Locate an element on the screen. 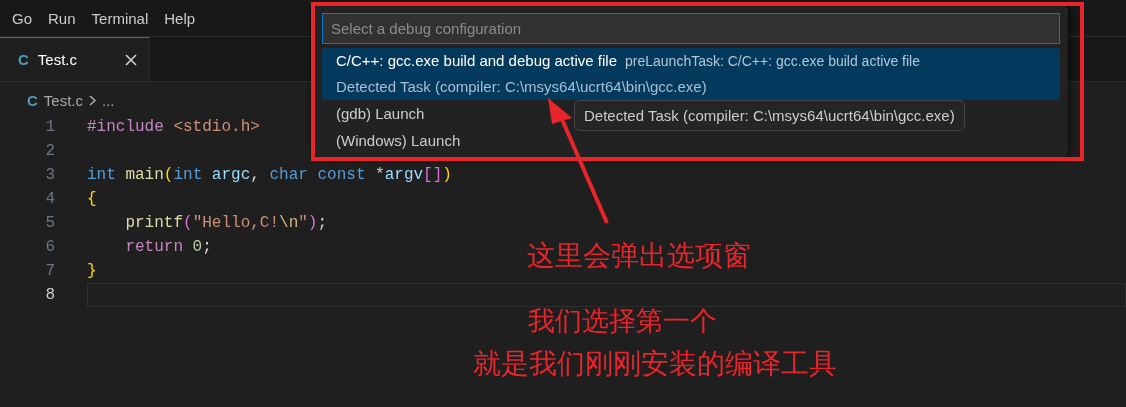 The width and height of the screenshot is (1126, 407). menu-item: Go is located at coordinates (22, 18).